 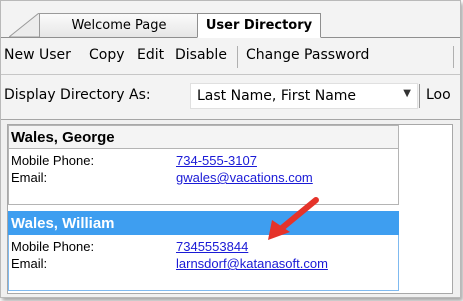 What do you see at coordinates (119, 25) in the screenshot?
I see `tab-welcome-page: Welcome Page` at bounding box center [119, 25].